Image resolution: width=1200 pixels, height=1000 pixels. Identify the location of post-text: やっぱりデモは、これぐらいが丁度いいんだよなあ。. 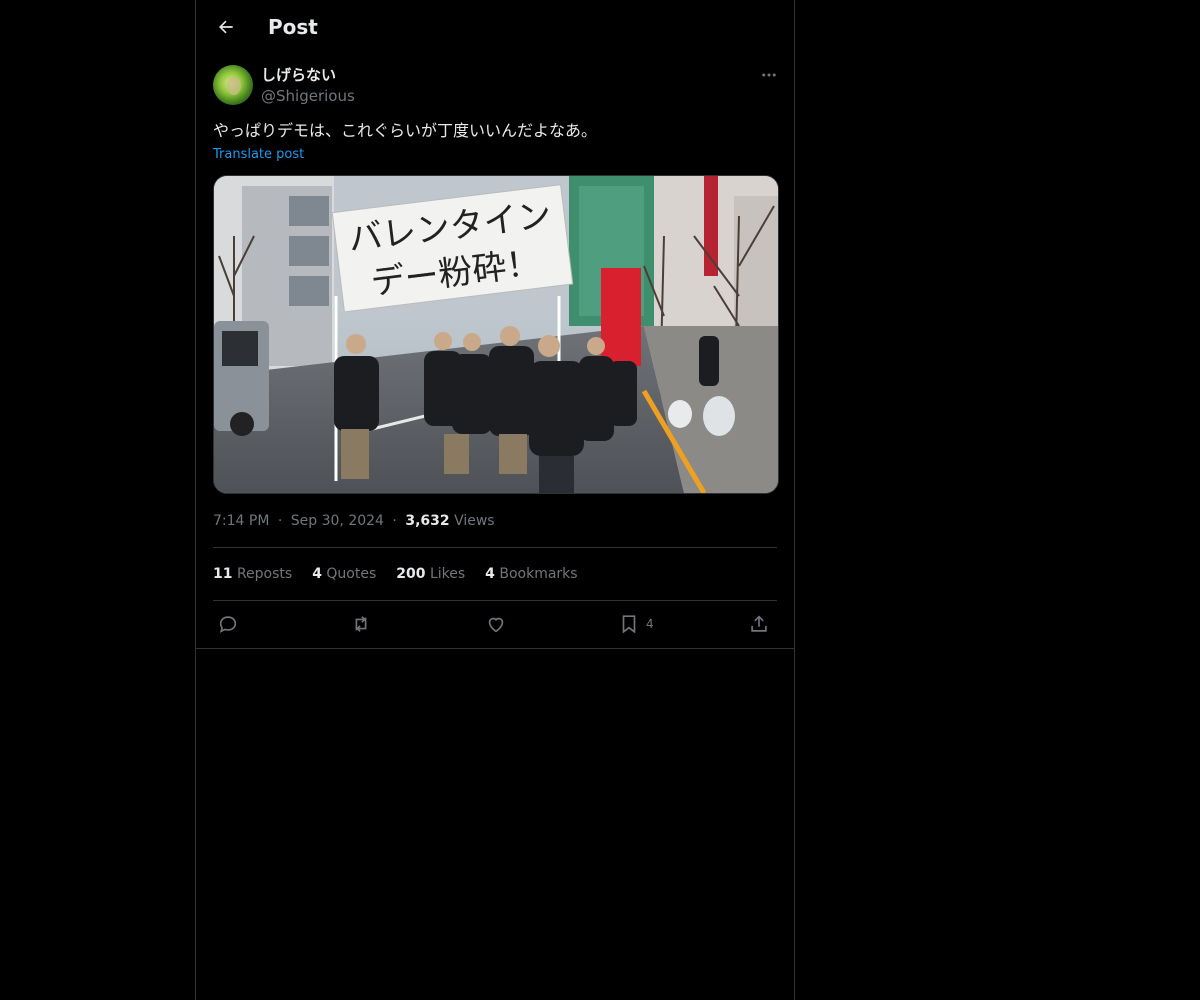
(405, 130).